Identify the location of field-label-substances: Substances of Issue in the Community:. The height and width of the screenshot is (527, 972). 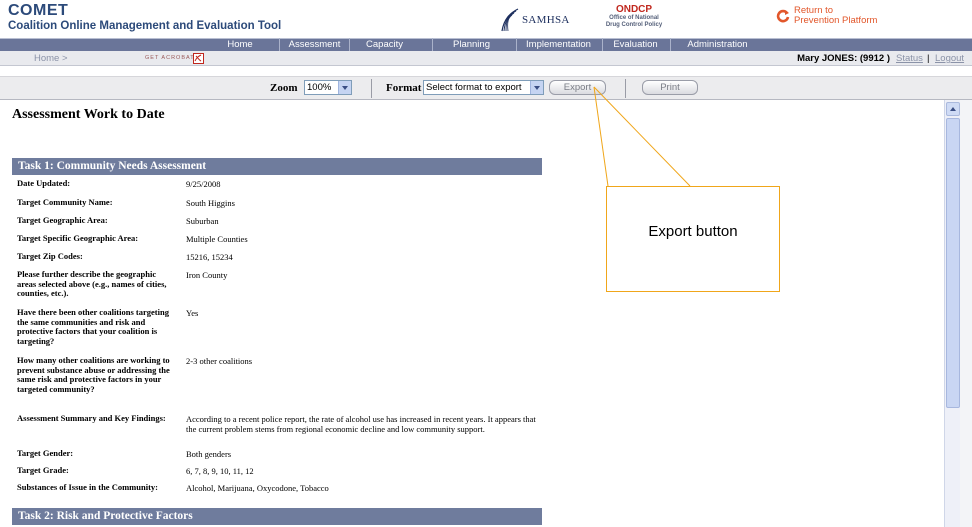
(87, 487).